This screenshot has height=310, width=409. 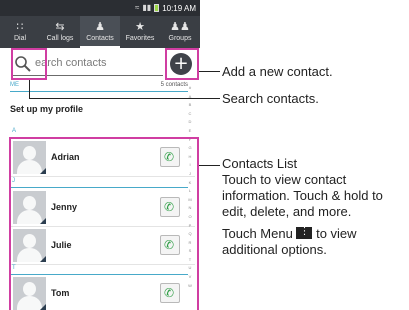 What do you see at coordinates (140, 38) in the screenshot?
I see `tab-label: Favorites` at bounding box center [140, 38].